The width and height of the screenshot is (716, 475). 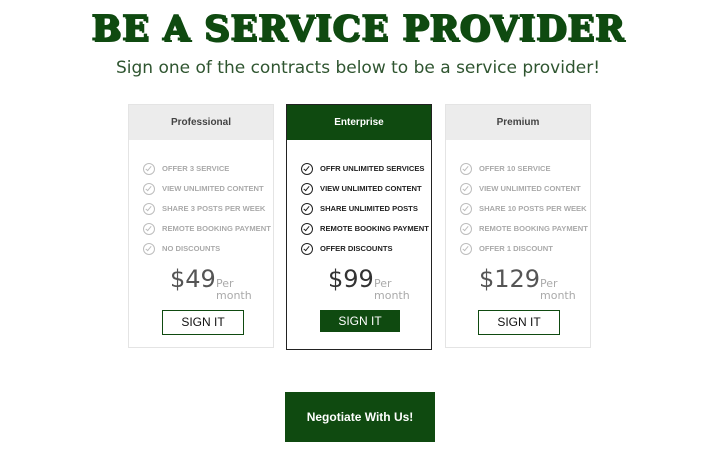 I want to click on feature-item: NO DISCOUNTS, so click(x=206, y=252).